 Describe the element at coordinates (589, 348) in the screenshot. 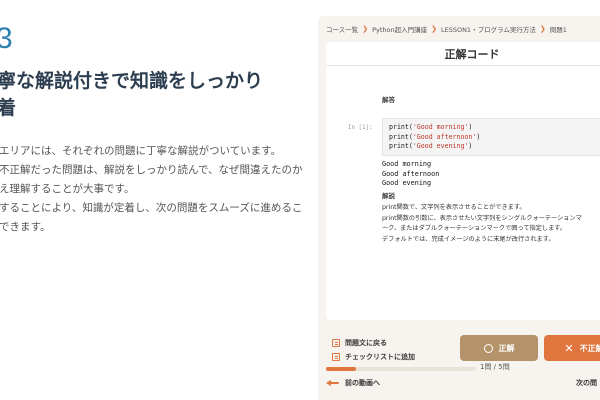

I see `incorrect-button-label: 不正解` at that location.